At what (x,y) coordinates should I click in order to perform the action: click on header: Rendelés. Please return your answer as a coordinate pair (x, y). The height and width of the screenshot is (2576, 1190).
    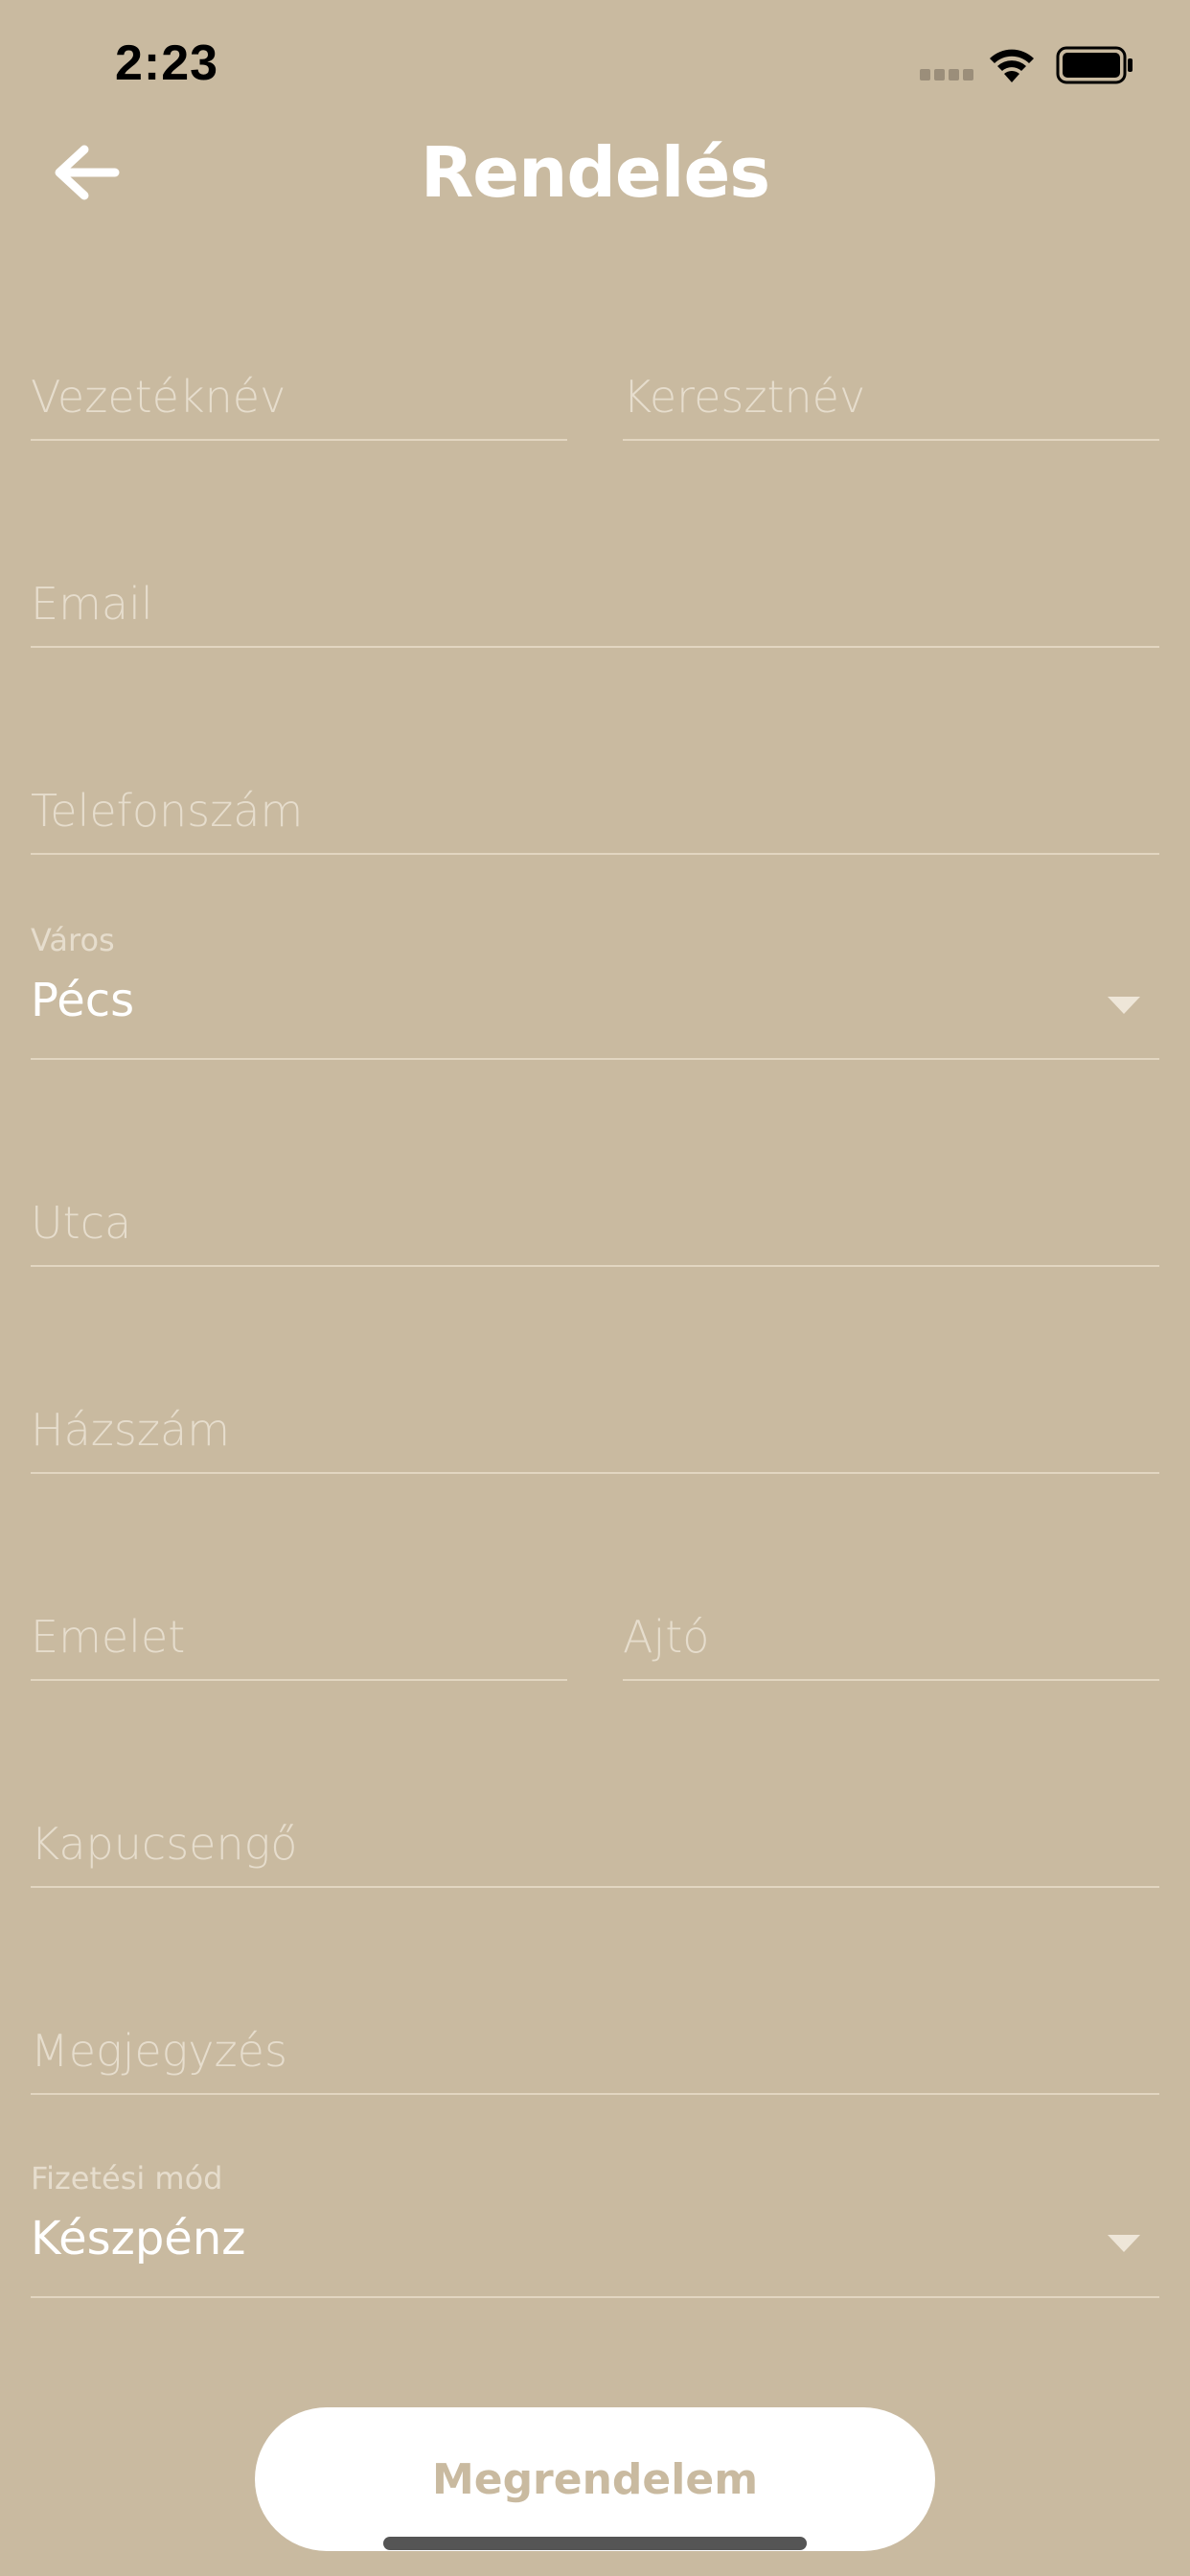
    Looking at the image, I should click on (595, 172).